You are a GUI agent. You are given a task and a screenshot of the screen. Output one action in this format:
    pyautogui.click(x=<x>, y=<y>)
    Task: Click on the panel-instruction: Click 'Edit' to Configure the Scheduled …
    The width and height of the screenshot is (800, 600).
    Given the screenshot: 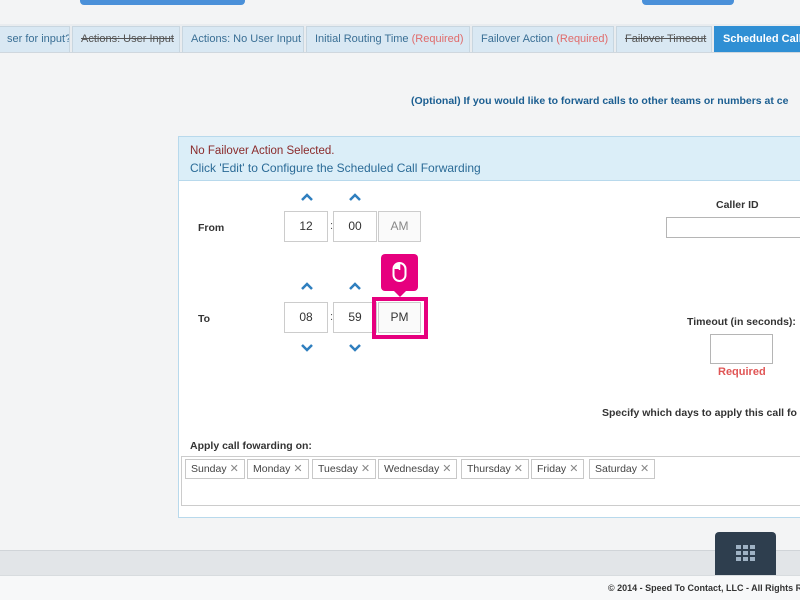 What is the action you would take?
    pyautogui.click(x=335, y=168)
    